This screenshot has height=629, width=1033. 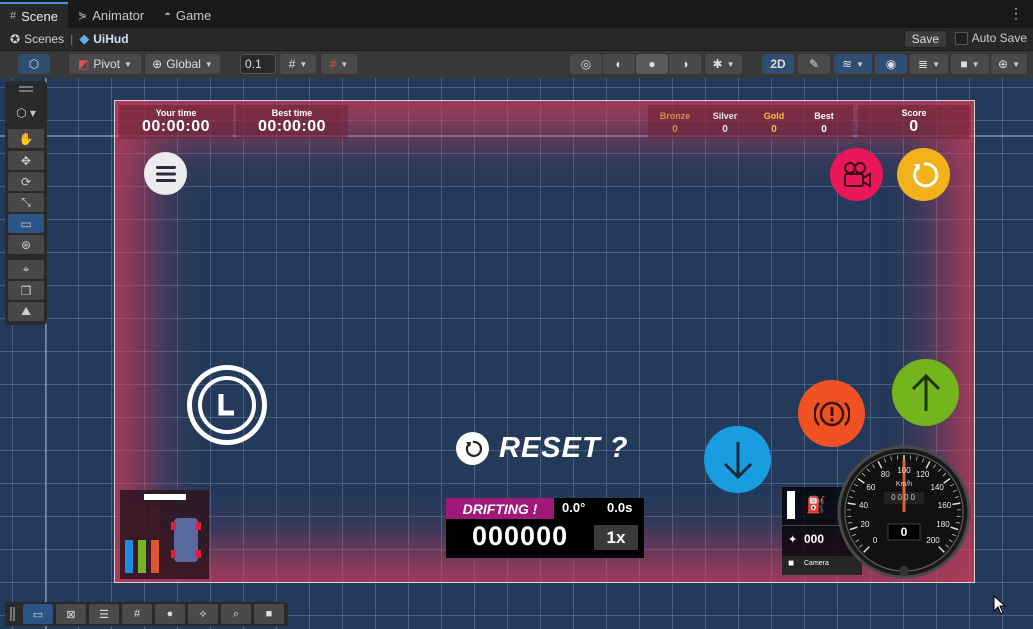 I want to click on overlay-sliders-button: ☰, so click(x=104, y=614).